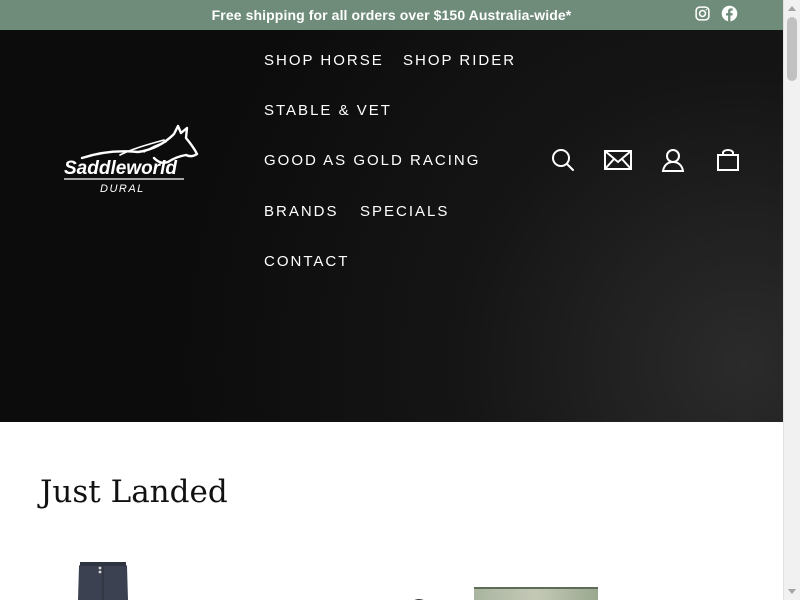 Image resolution: width=800 pixels, height=600 pixels. What do you see at coordinates (729, 13) in the screenshot?
I see `facebook-icon` at bounding box center [729, 13].